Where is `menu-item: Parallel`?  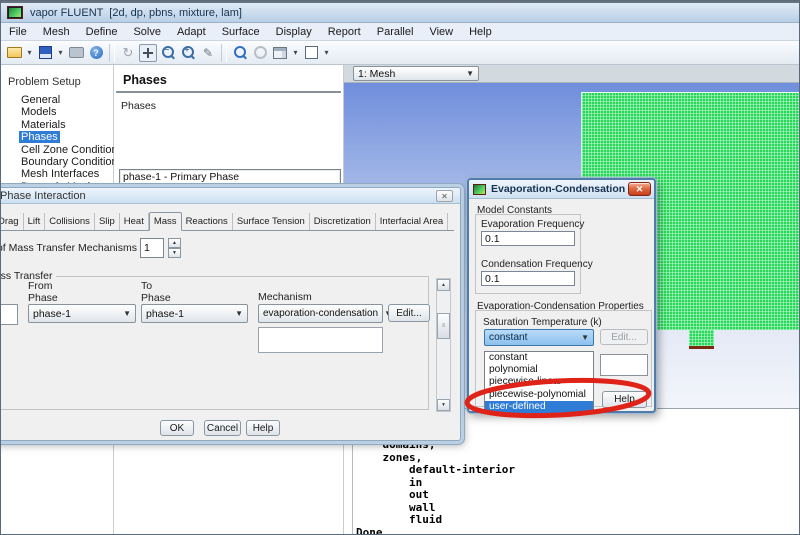 menu-item: Parallel is located at coordinates (395, 32).